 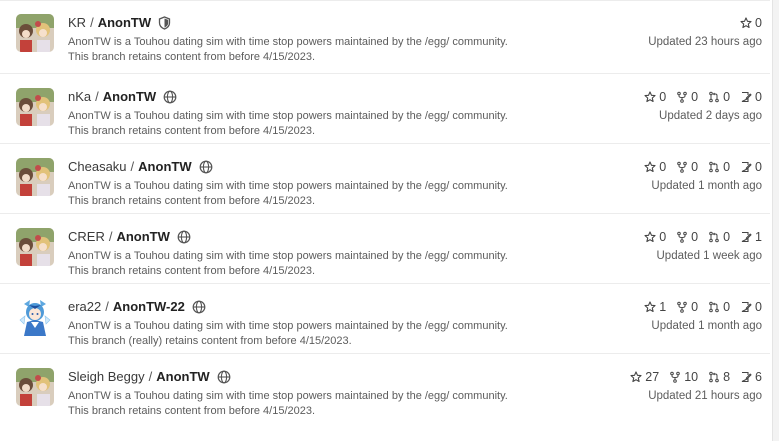 I want to click on stars-value: 27, so click(x=652, y=377).